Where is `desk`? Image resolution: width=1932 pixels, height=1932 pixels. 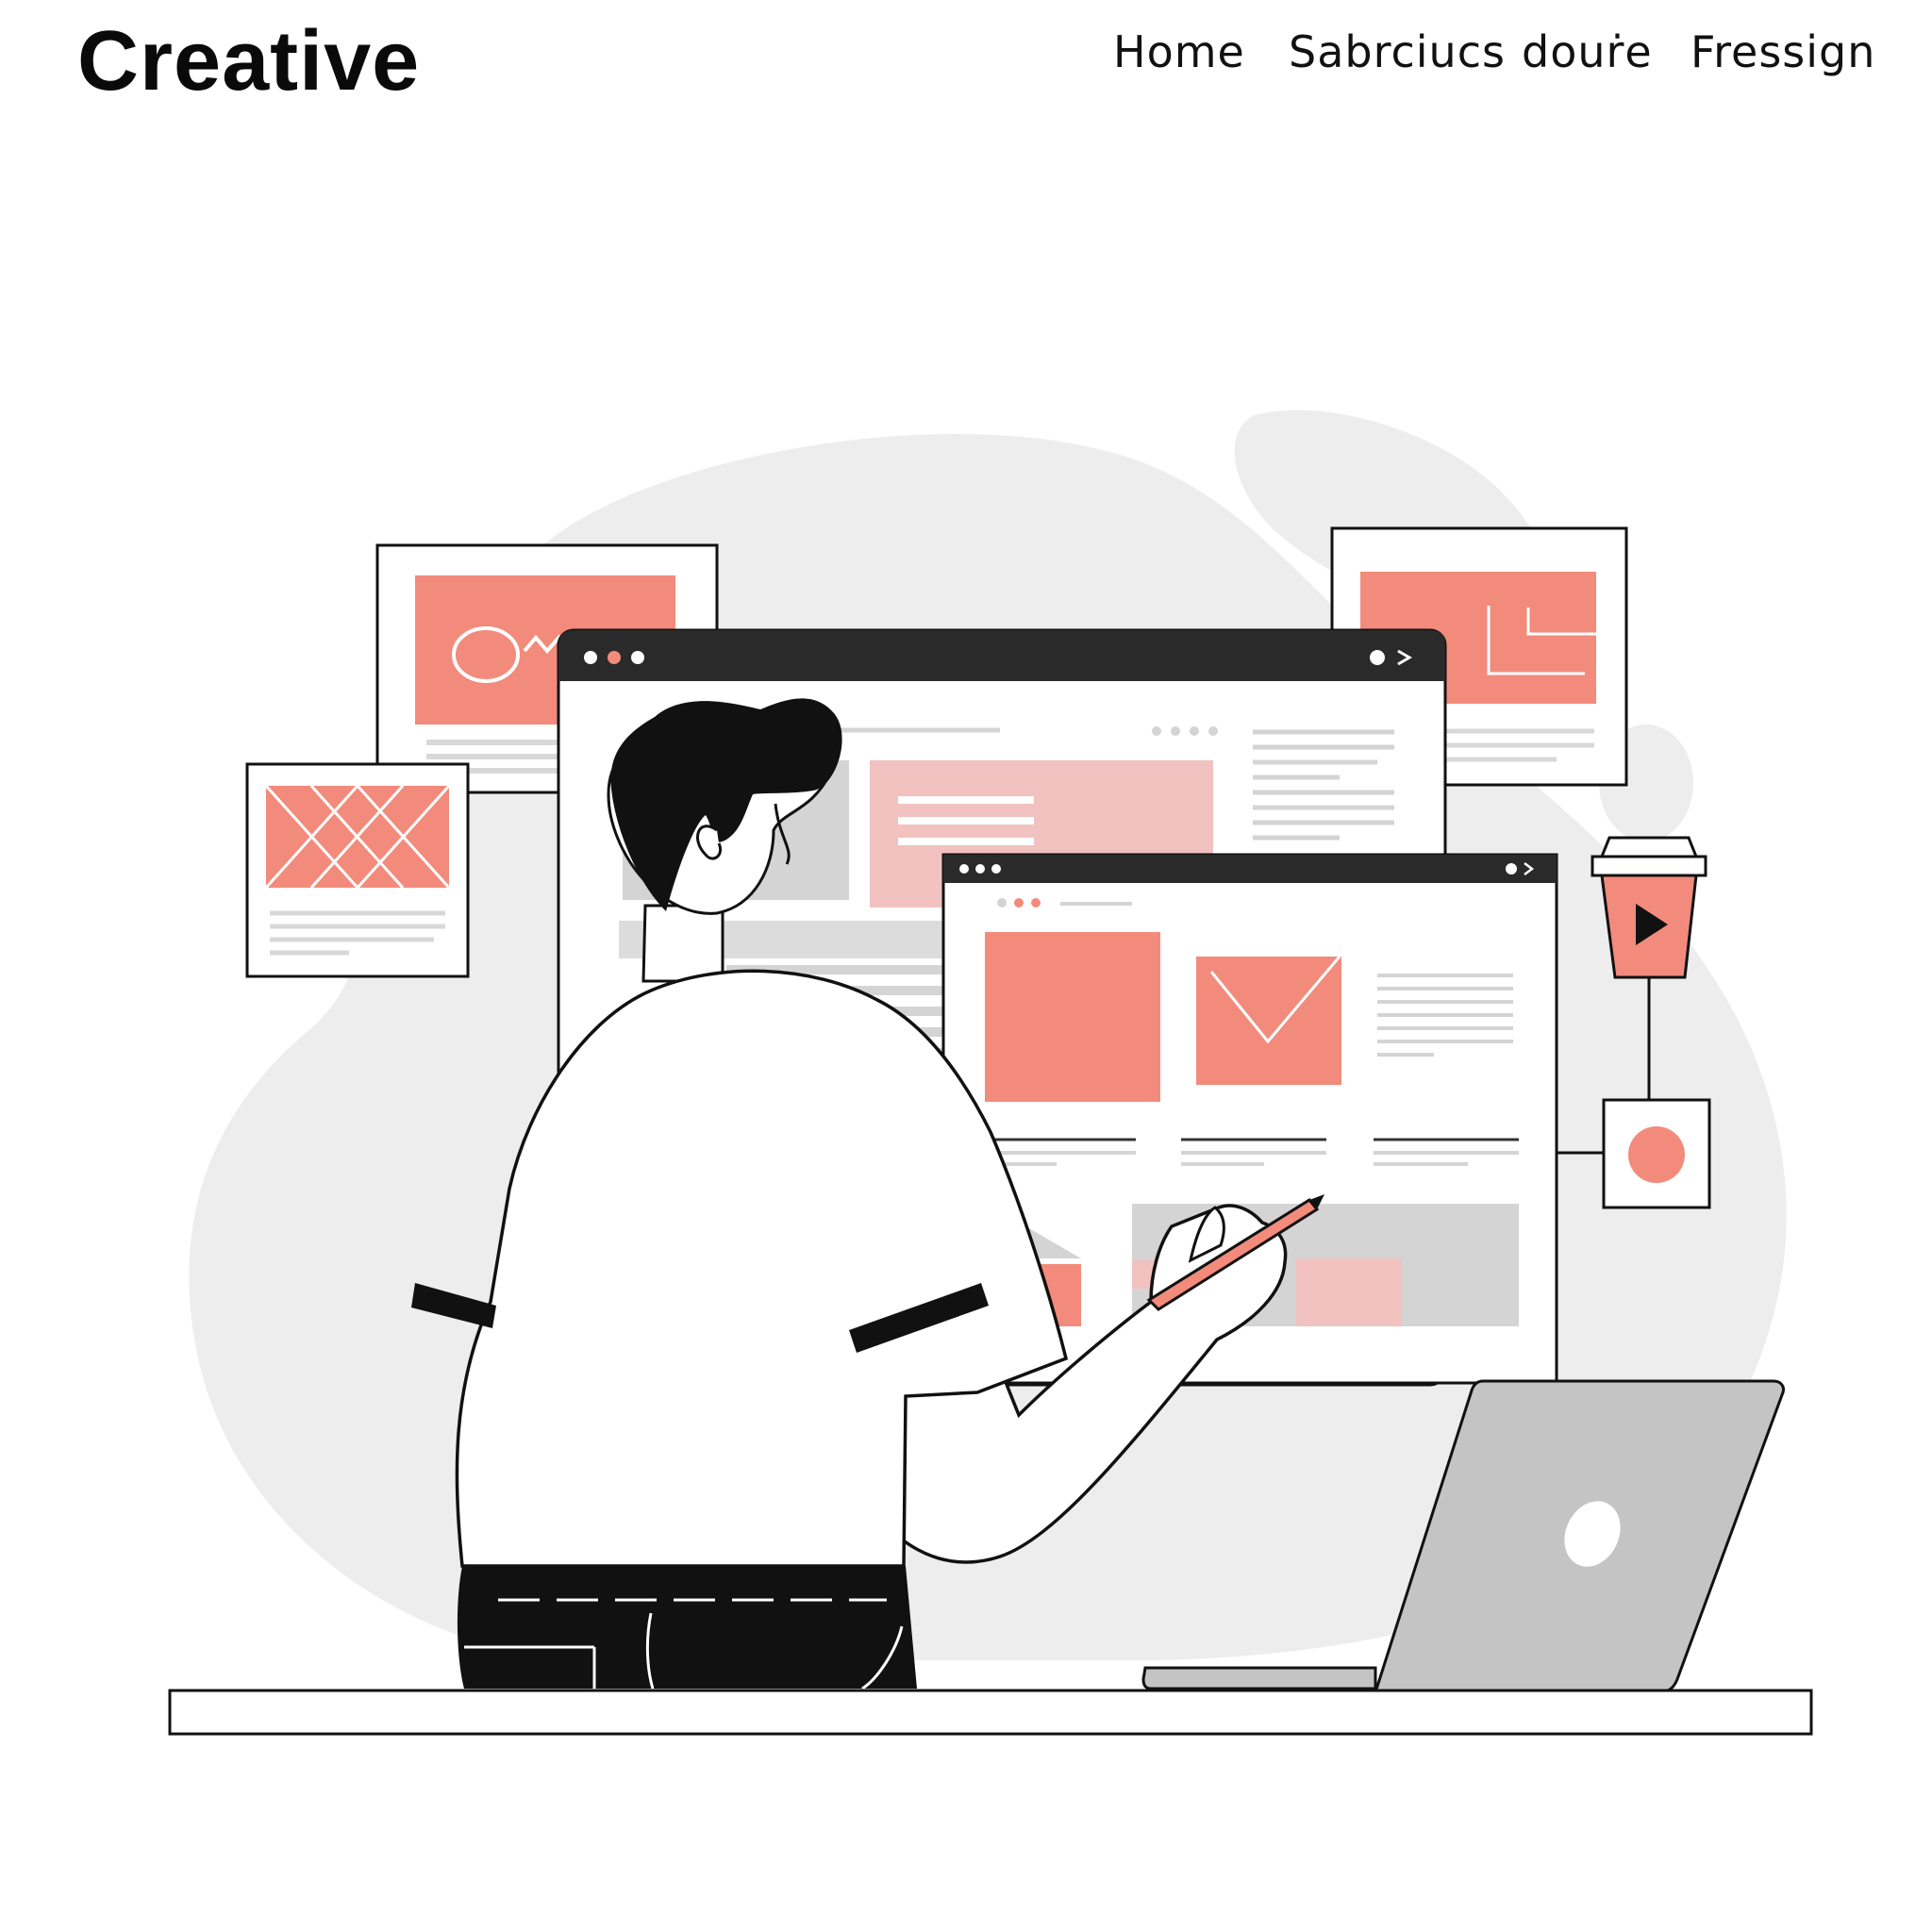
desk is located at coordinates (991, 1713).